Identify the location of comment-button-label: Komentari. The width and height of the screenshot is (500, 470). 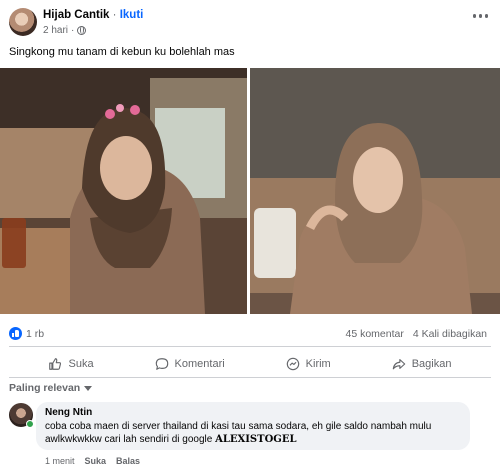
(199, 364).